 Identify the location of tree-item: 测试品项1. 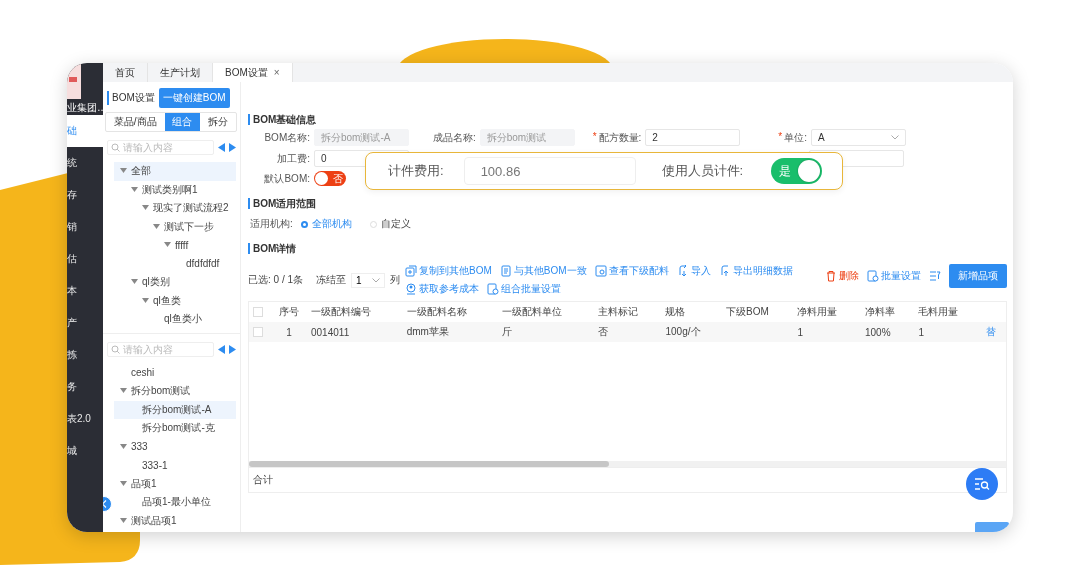
(175, 520).